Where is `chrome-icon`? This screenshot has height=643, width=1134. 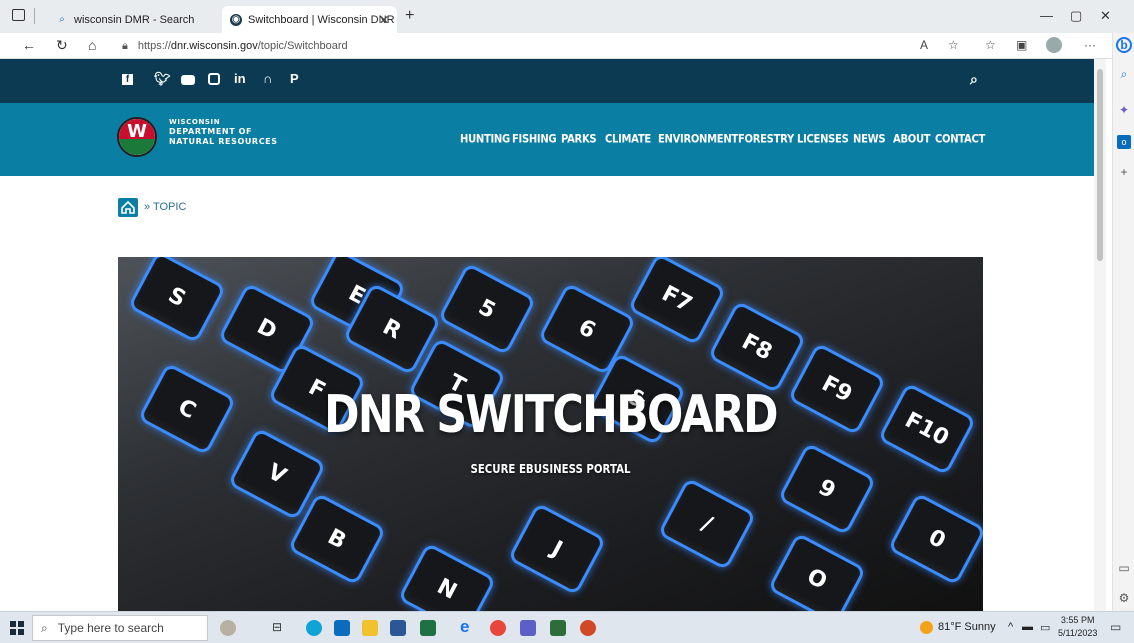
chrome-icon is located at coordinates (498, 628).